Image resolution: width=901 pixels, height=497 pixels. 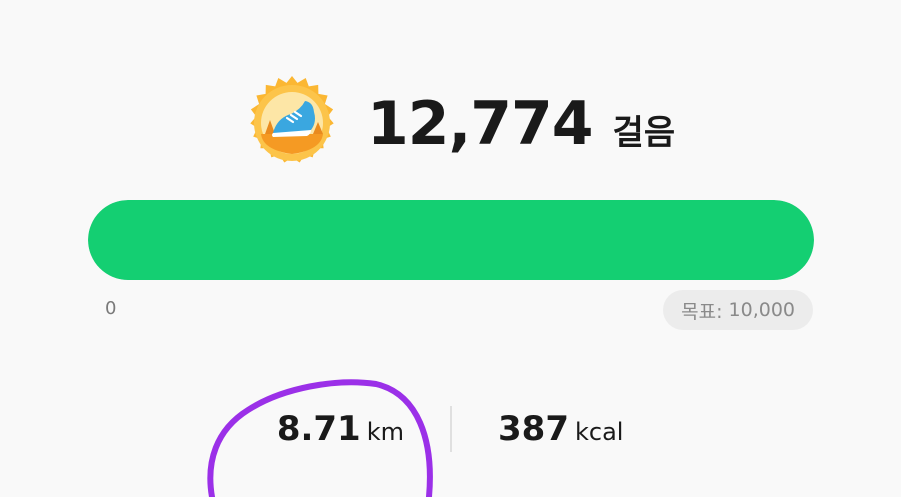 What do you see at coordinates (292, 119) in the screenshot?
I see `running-shoe-badge-icon` at bounding box center [292, 119].